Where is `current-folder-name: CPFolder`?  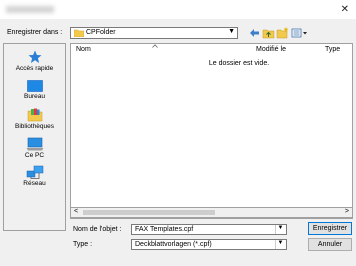
current-folder-name: CPFolder is located at coordinates (101, 32).